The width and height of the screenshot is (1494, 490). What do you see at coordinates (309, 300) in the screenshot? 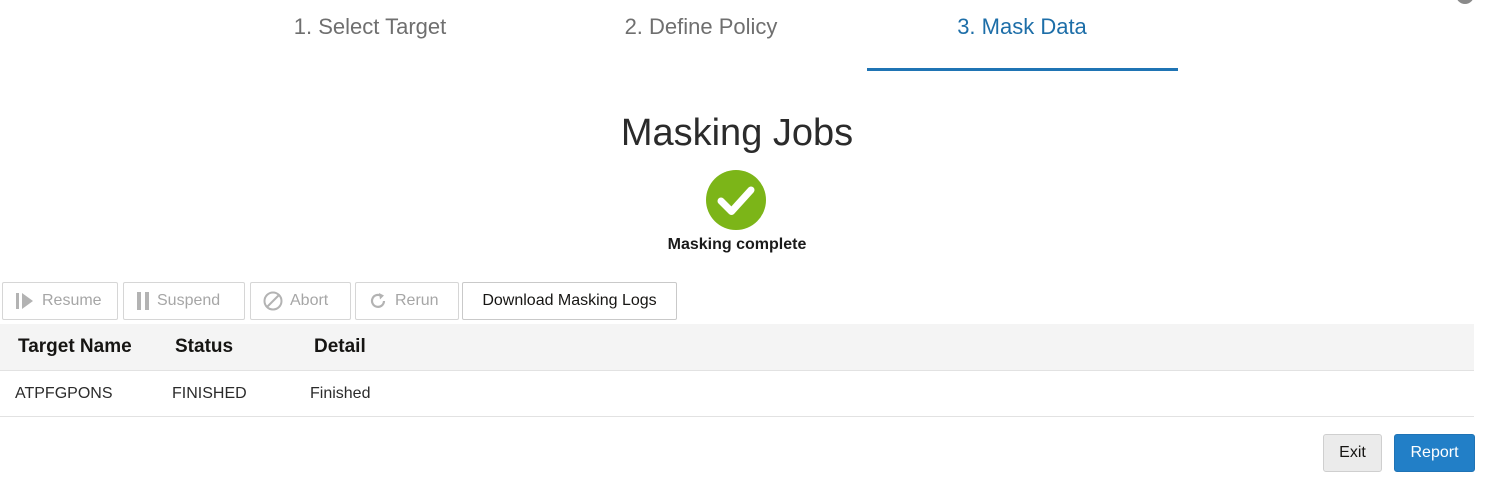
I see `abort-label: Abort` at bounding box center [309, 300].